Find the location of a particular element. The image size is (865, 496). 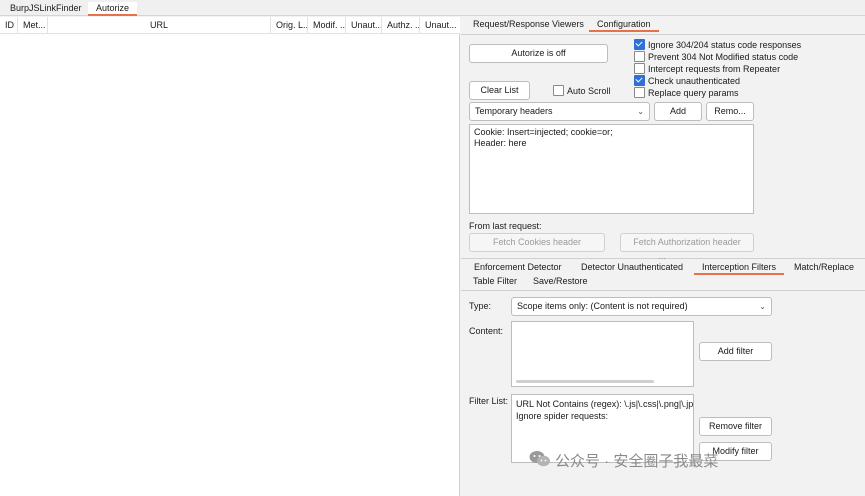

headers-select: Temporary headers ⌄ is located at coordinates (559, 111).